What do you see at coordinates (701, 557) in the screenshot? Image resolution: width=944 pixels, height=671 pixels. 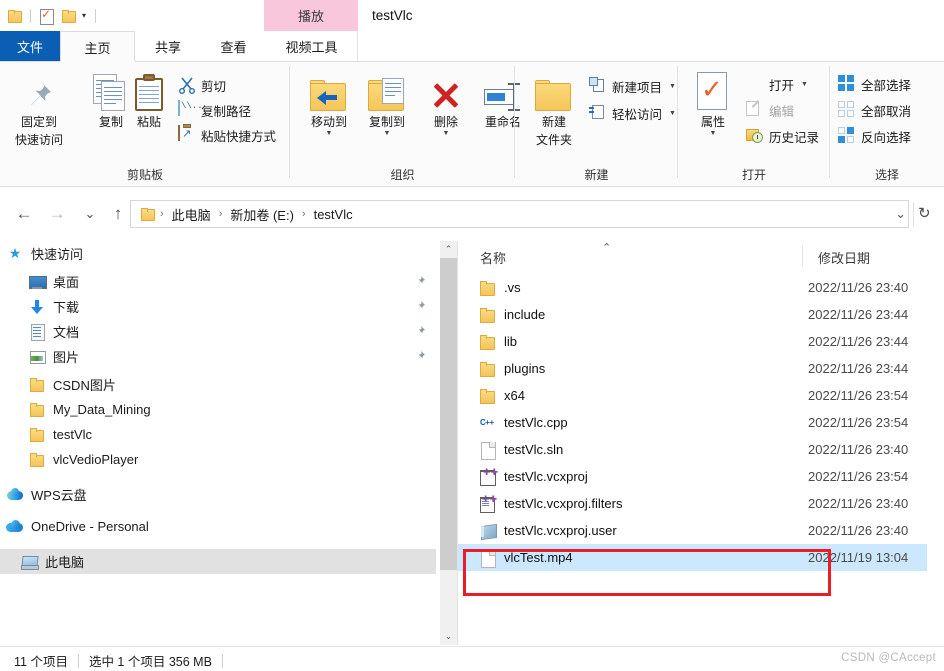 I see `file-row: vlcTest.mp4 2022/11/19 13:04` at bounding box center [701, 557].